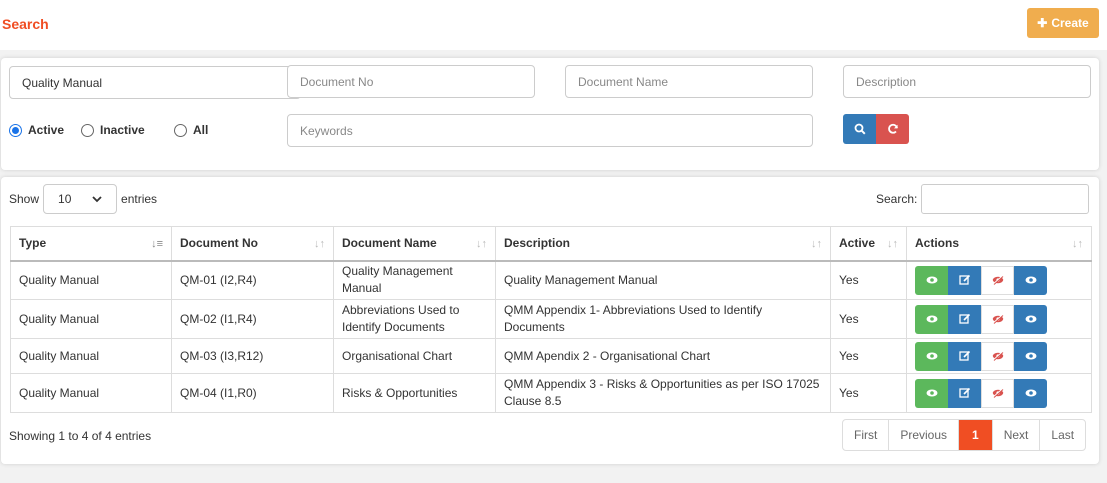  I want to click on radio-active-label: Active, so click(46, 130).